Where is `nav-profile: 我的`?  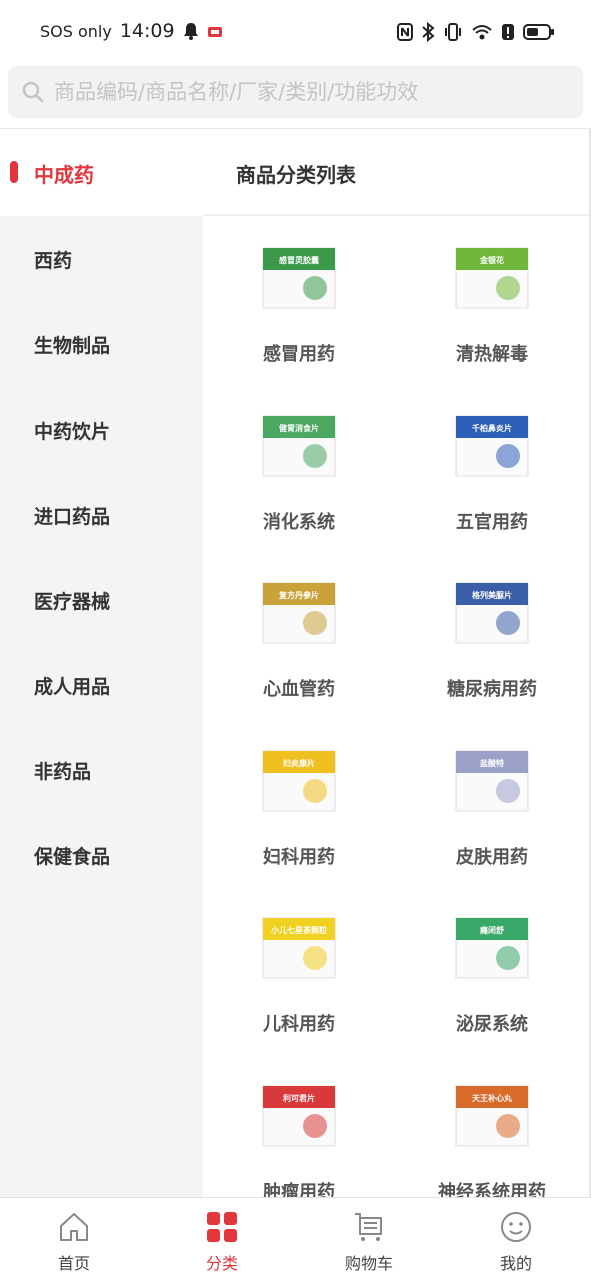 nav-profile: 我的 is located at coordinates (516, 1242).